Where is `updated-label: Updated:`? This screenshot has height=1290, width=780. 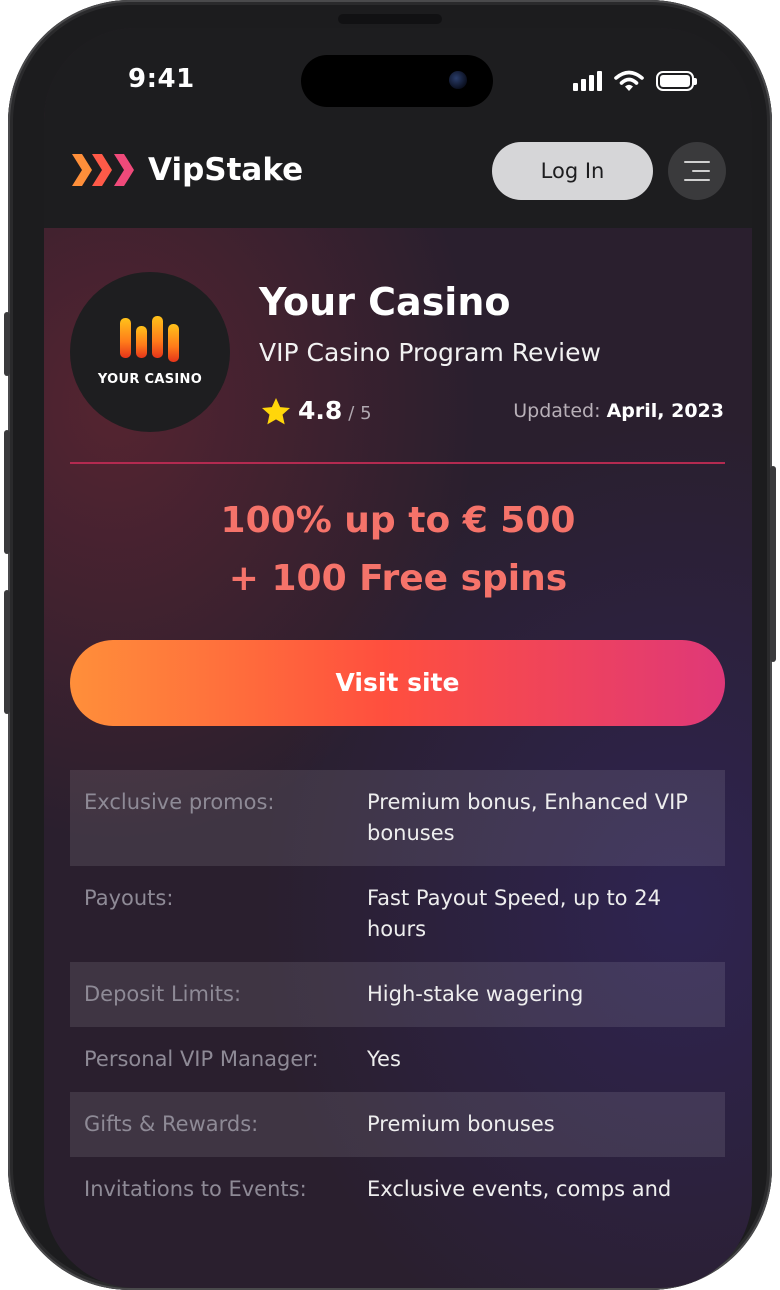 updated-label: Updated: is located at coordinates (557, 411).